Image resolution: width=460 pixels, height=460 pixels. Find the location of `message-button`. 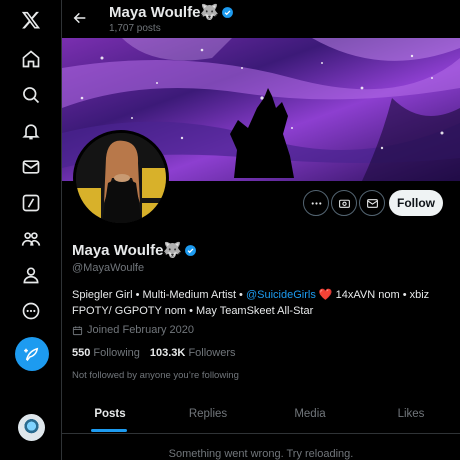

message-button is located at coordinates (372, 203).